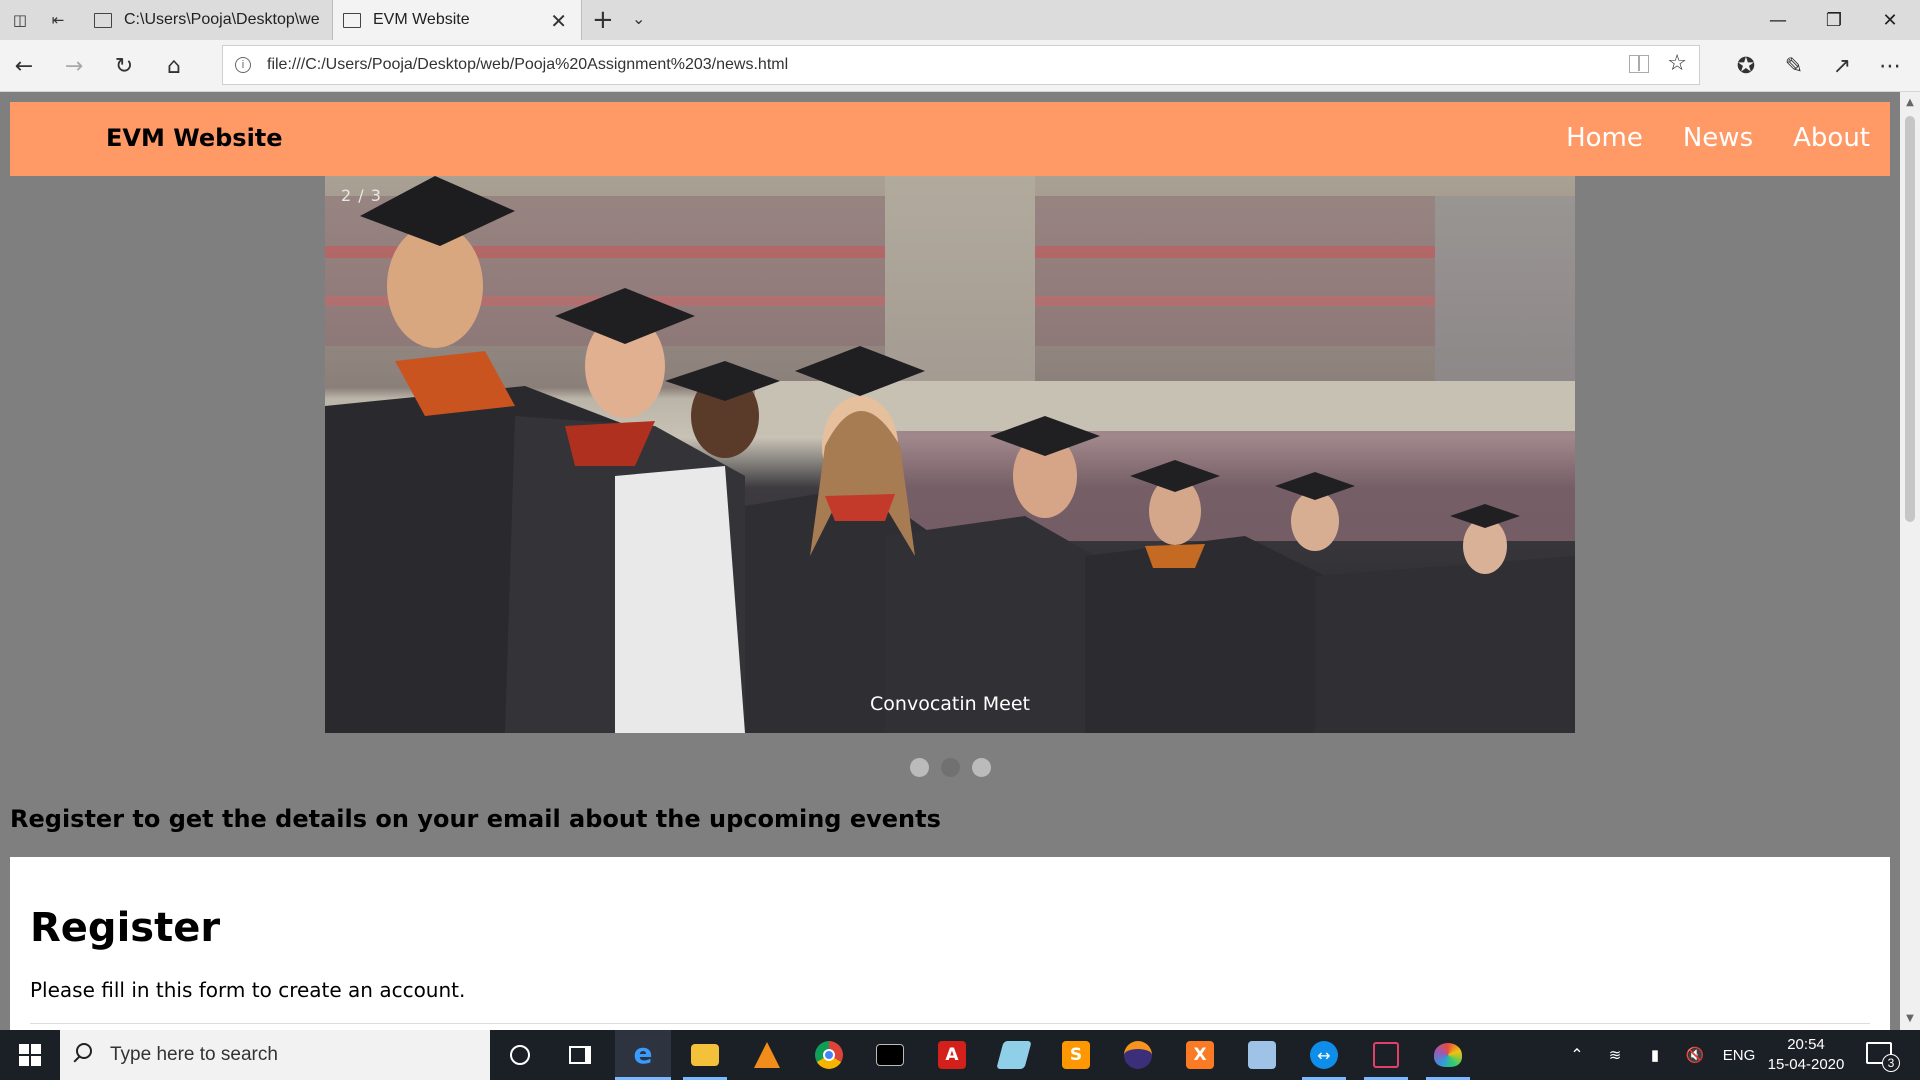  I want to click on file-explorer-icon, so click(705, 1055).